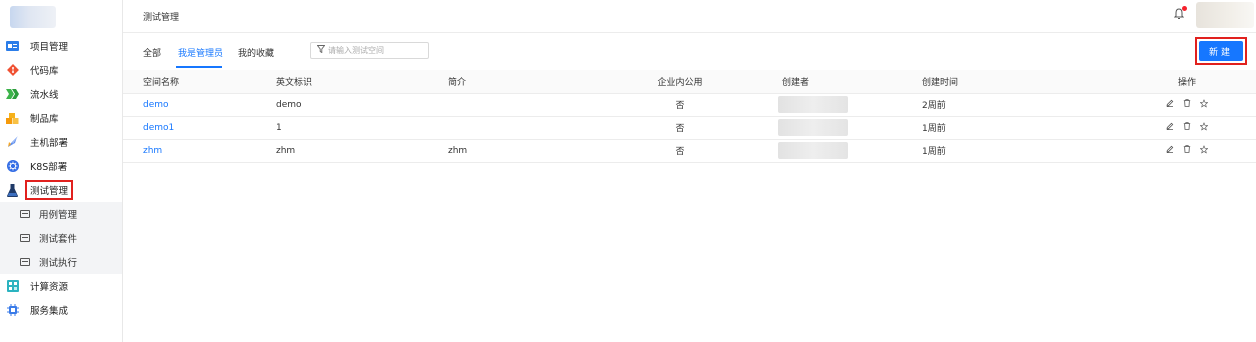 This screenshot has height=342, width=1256. What do you see at coordinates (158, 128) in the screenshot?
I see `space-name-link: demo1` at bounding box center [158, 128].